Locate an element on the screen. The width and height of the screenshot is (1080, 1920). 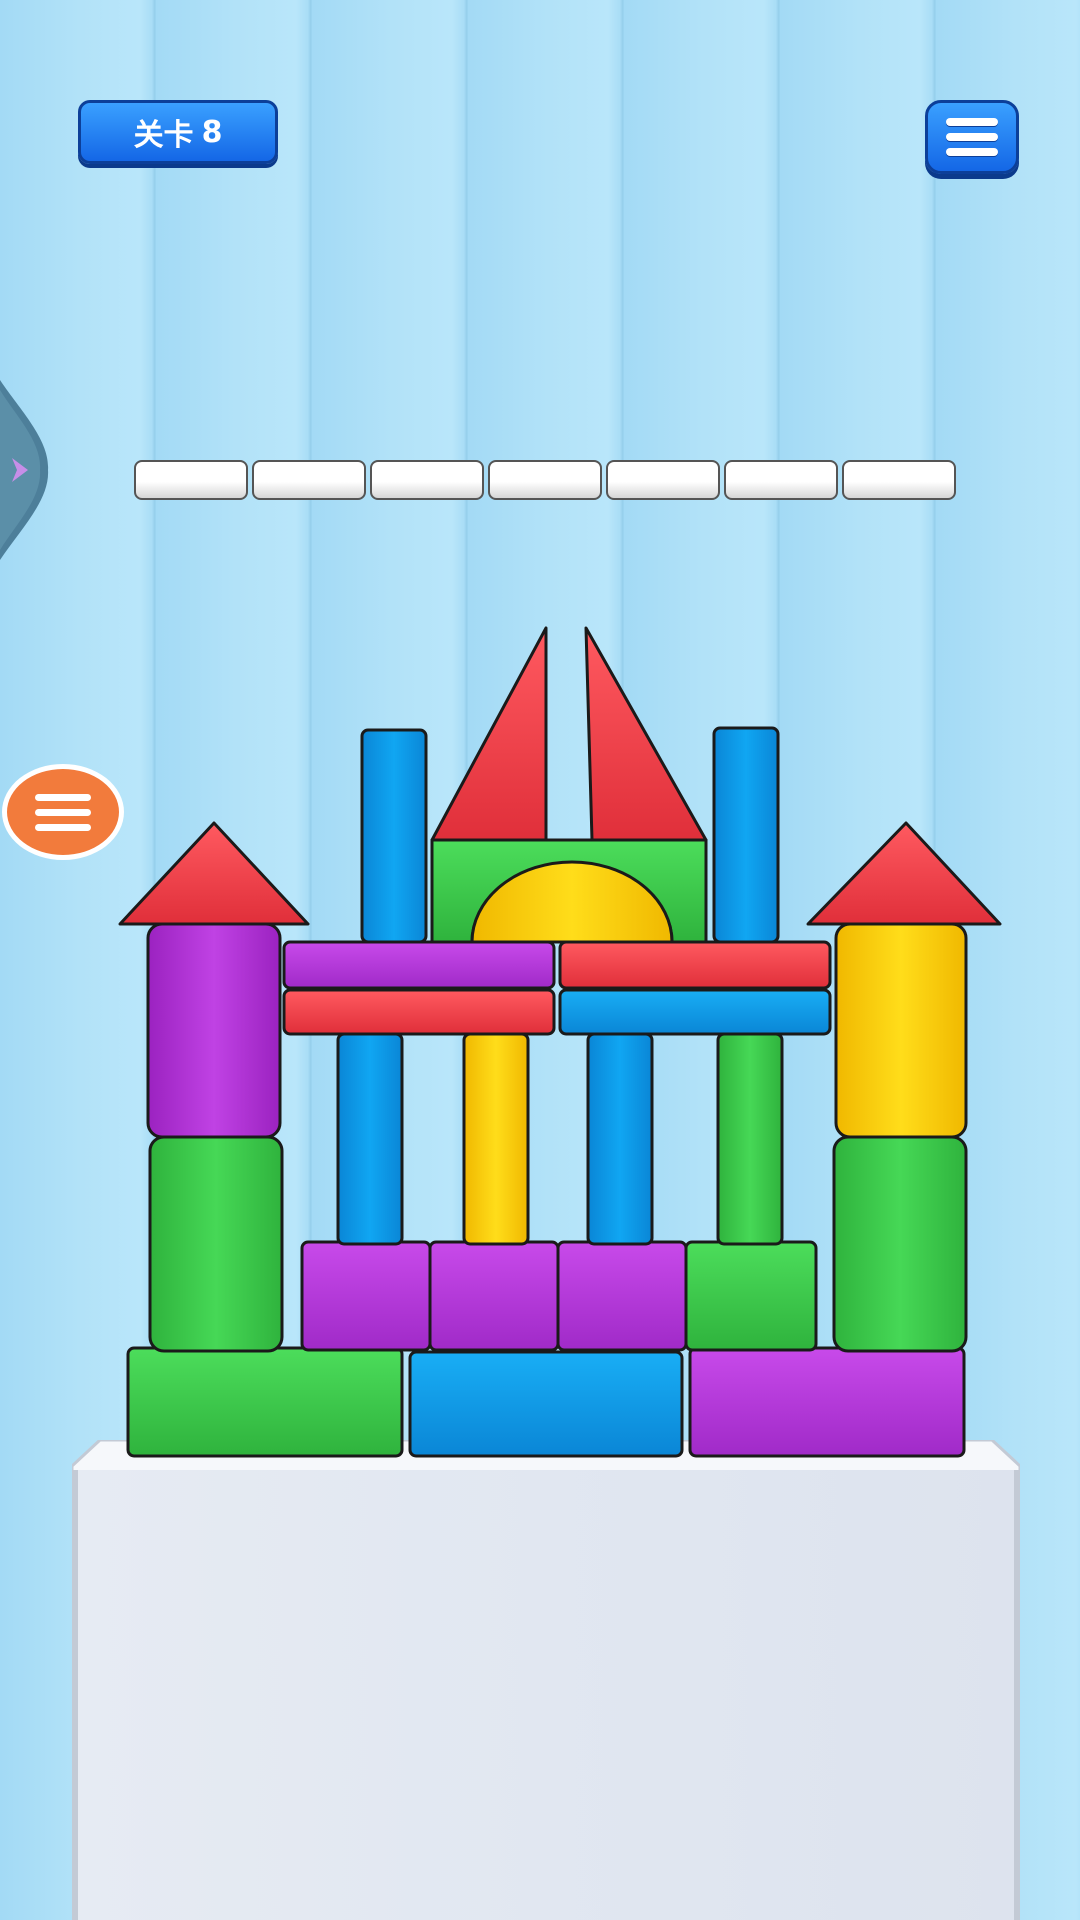
block-red-triangle-right is located at coordinates (646, 734).